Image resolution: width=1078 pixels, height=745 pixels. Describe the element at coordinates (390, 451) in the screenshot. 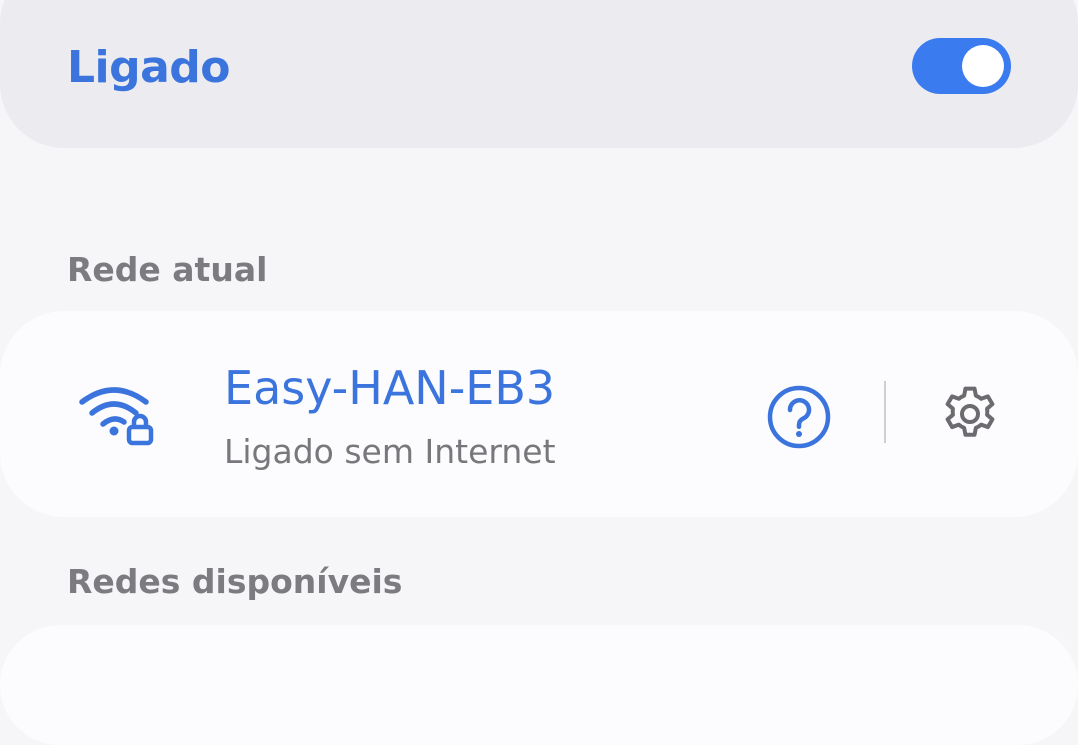

I see `network-status: Ligado sem Internet` at that location.